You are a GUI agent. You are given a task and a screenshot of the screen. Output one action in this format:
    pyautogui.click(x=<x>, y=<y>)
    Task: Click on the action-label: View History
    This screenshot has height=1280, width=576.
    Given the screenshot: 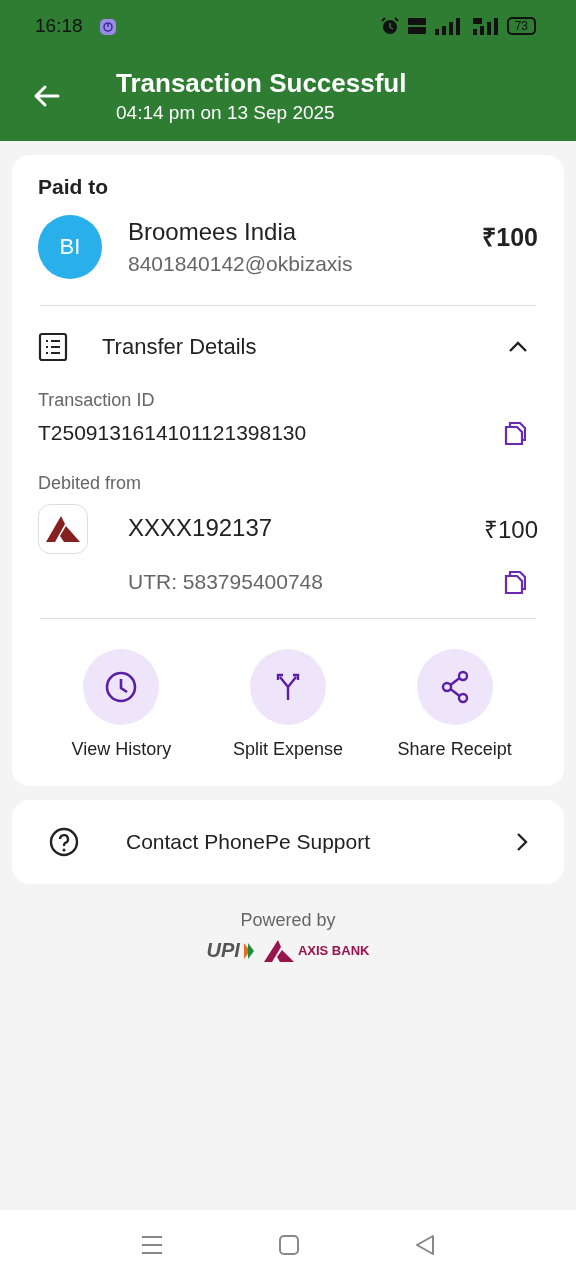 What is the action you would take?
    pyautogui.click(x=121, y=749)
    